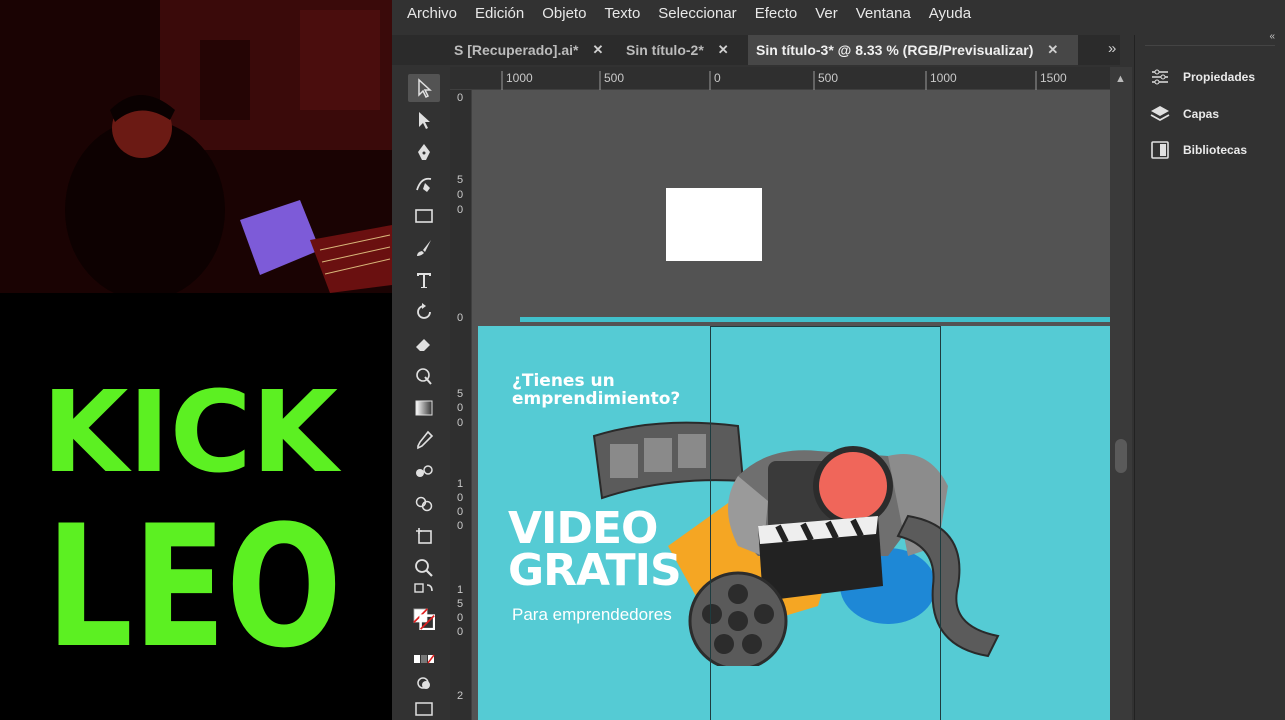 This screenshot has width=1285, height=720. Describe the element at coordinates (424, 152) in the screenshot. I see `pen-tool-icon` at that location.